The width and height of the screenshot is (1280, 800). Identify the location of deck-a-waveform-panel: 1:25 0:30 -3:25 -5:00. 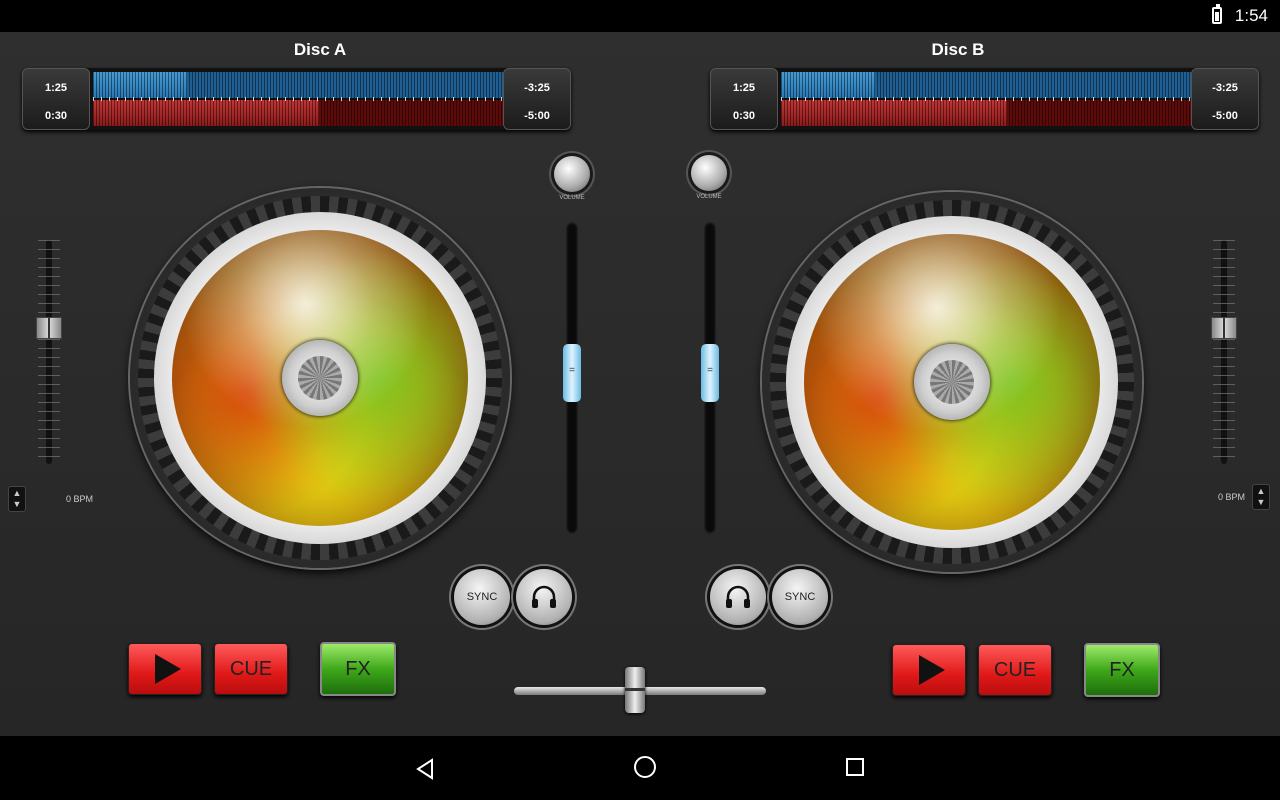
(296, 99).